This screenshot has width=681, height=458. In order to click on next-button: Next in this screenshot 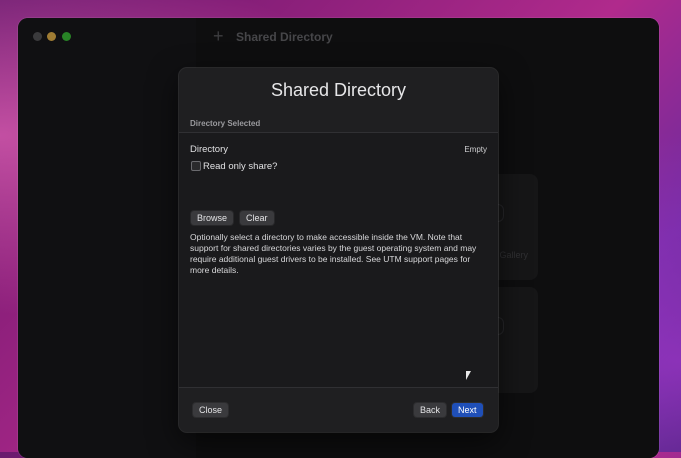, I will do `click(467, 410)`.